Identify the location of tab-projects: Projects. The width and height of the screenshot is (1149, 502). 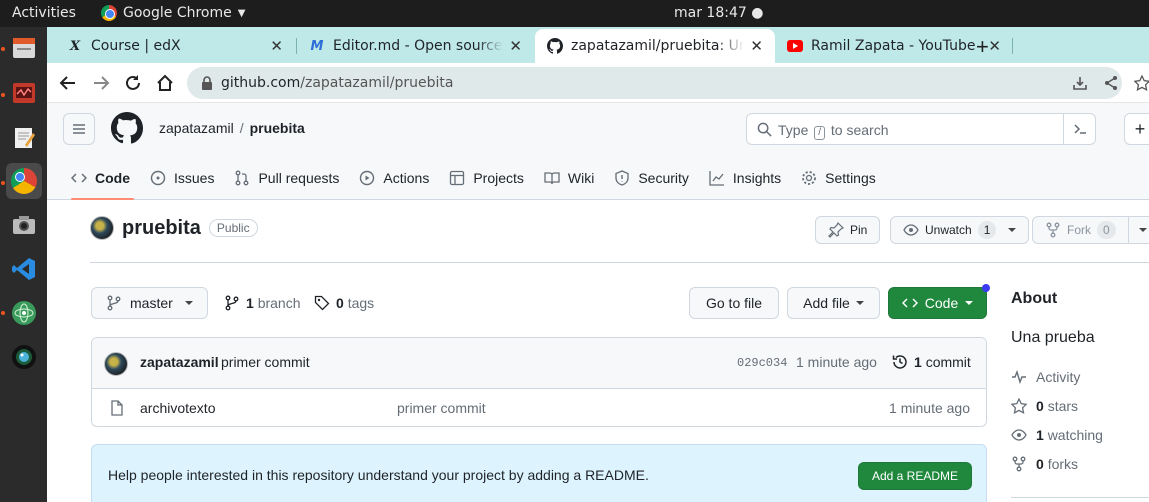
(488, 178).